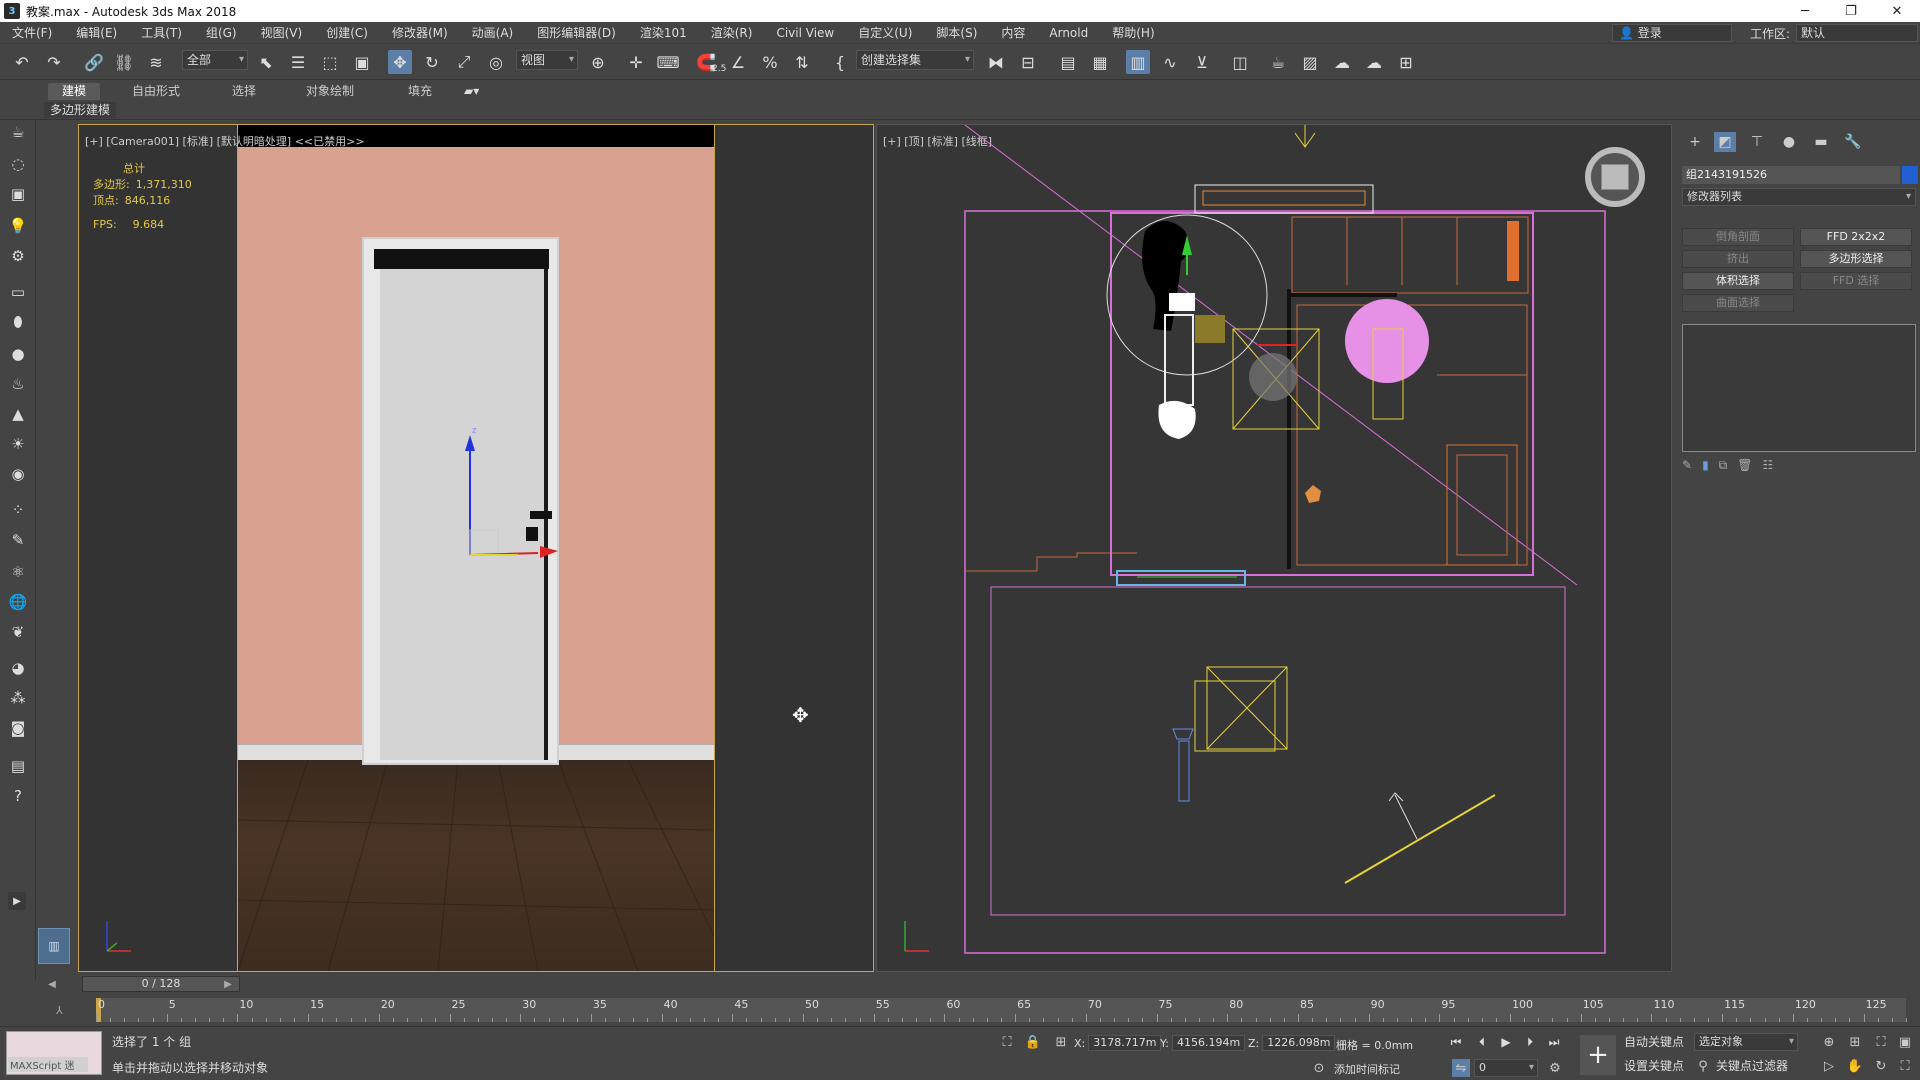  I want to click on maximize-viewport-icon: ⛶, so click(1905, 1066).